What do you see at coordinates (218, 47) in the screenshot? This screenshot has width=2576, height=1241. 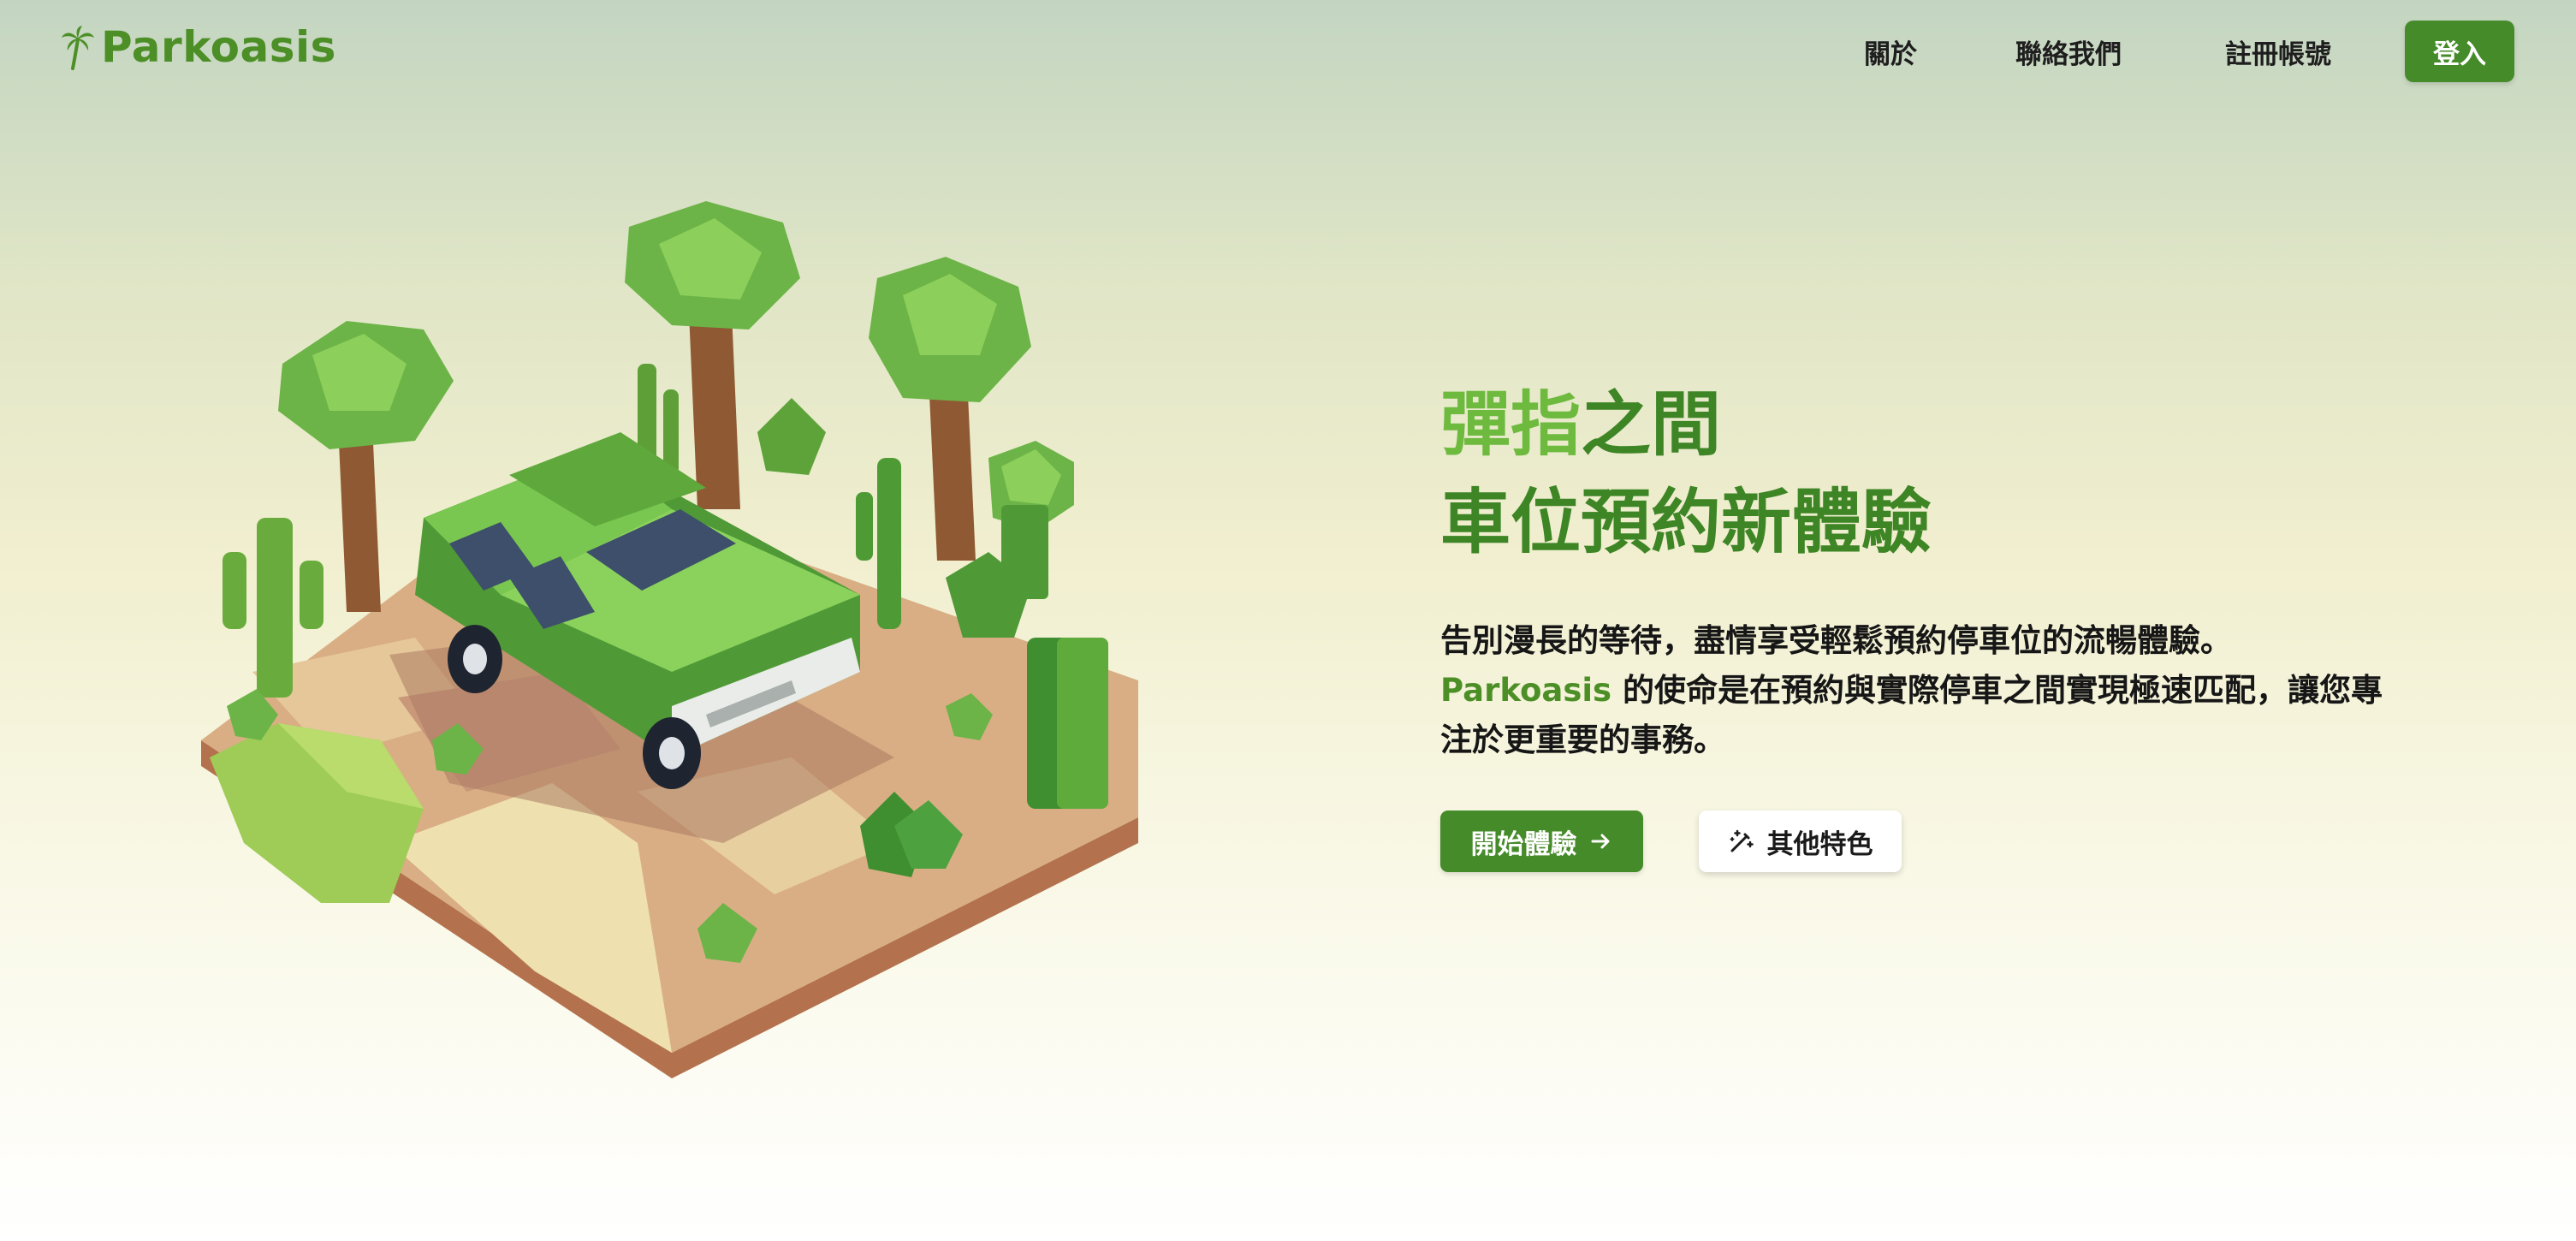 I see `brand-name: Parkoasis` at bounding box center [218, 47].